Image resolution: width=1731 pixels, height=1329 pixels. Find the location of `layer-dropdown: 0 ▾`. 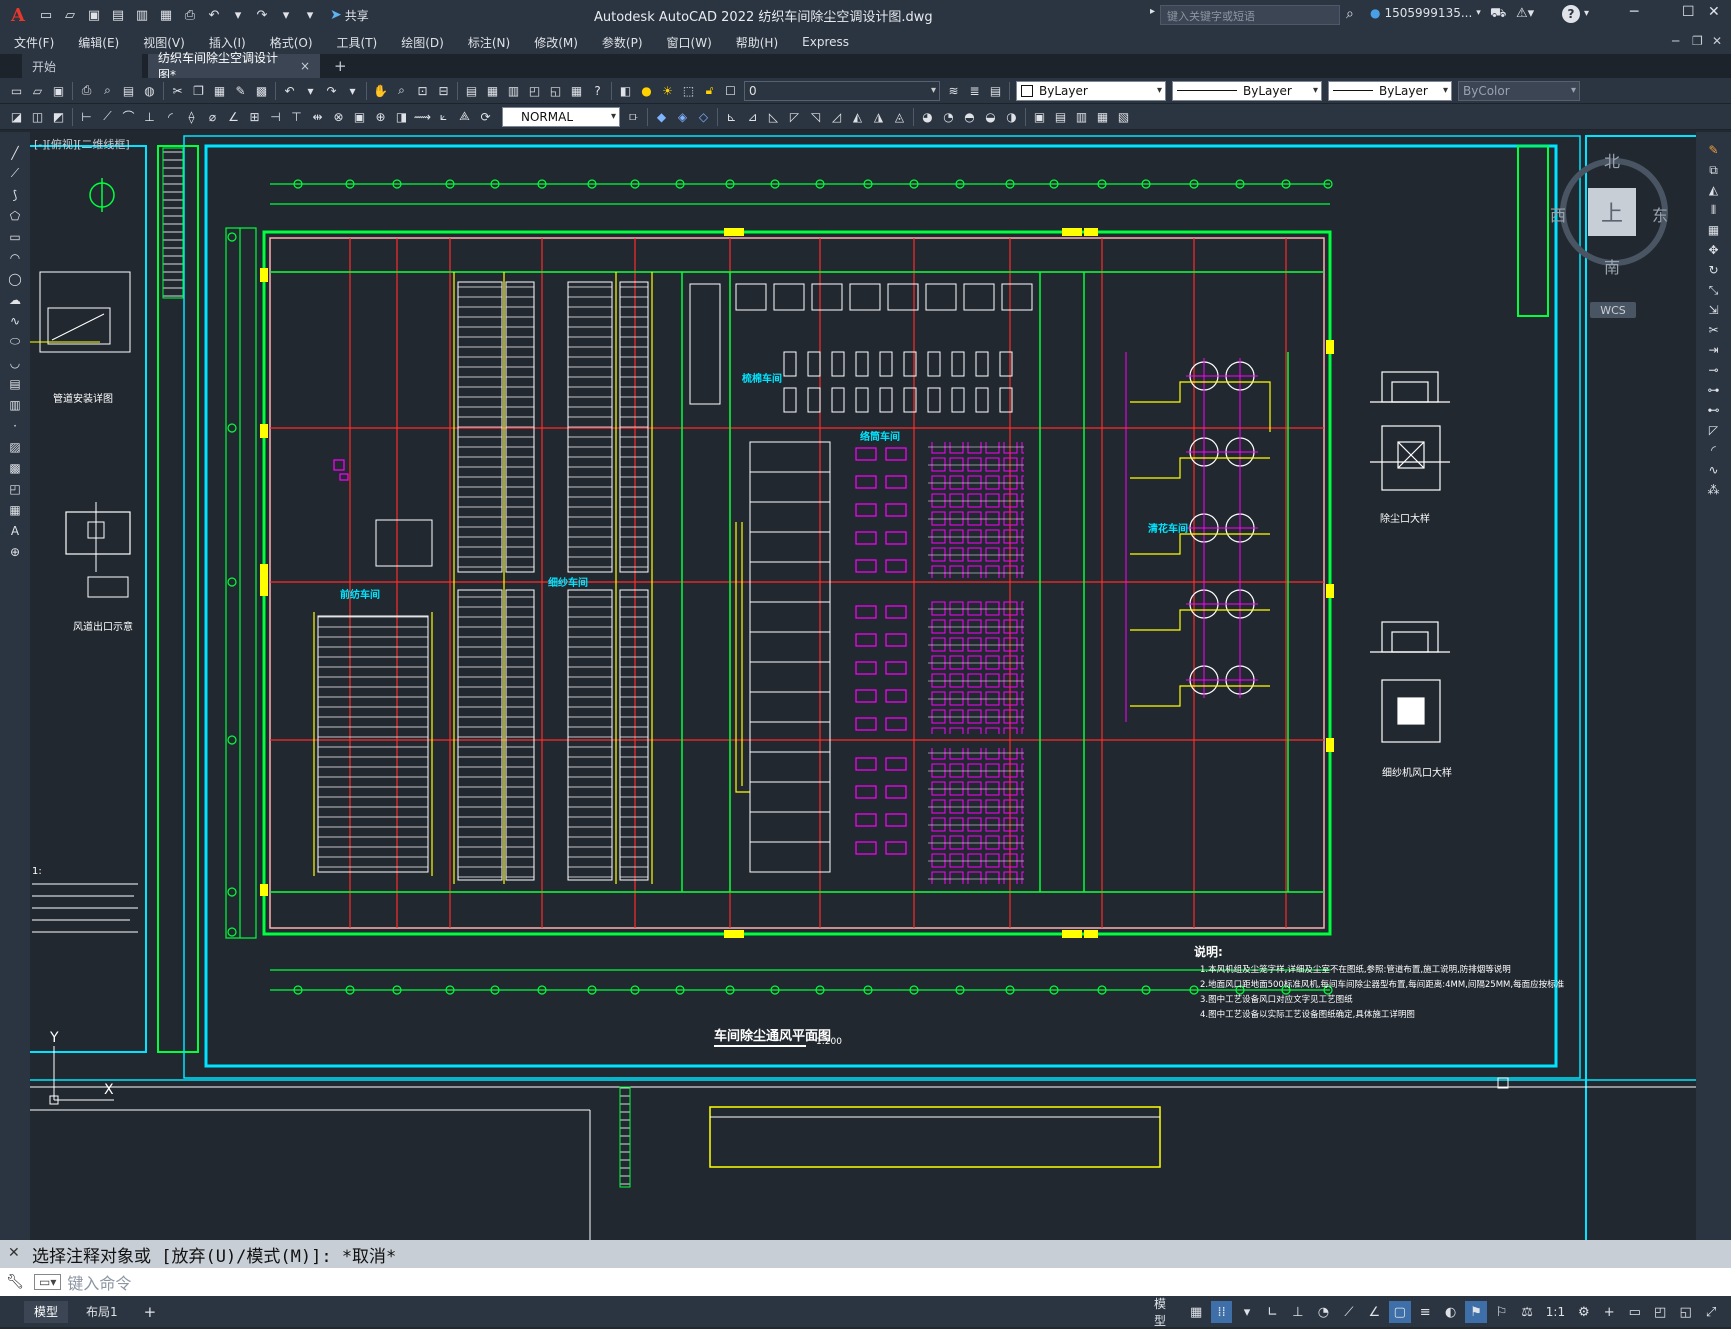

layer-dropdown: 0 ▾ is located at coordinates (842, 90).